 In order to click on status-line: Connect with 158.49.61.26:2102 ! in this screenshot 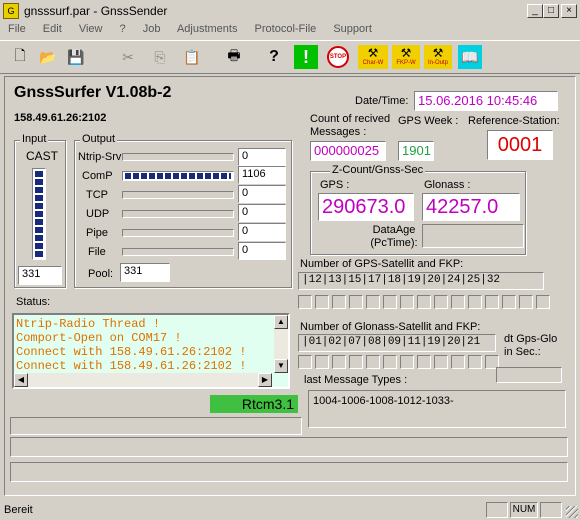, I will do `click(131, 352)`.